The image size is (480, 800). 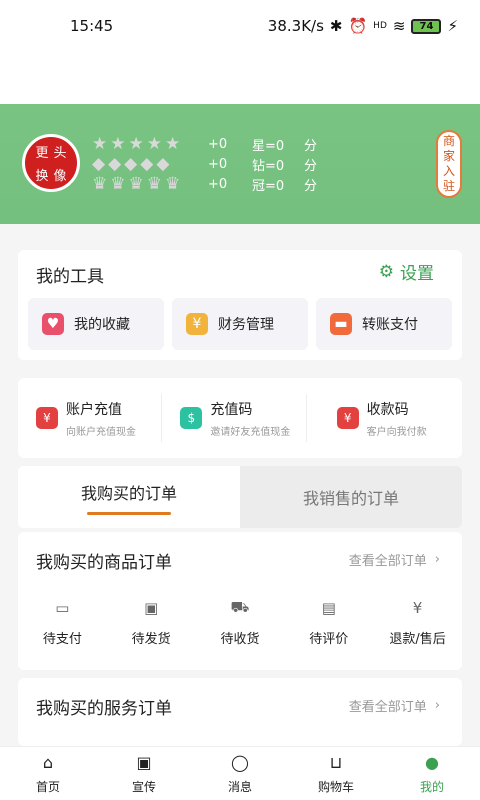 I want to click on tools-card: 我的工具 ⚙ 设置 ♥ 我的收藏 ¥ 财务管理 ▬ 转账支付, so click(x=240, y=305).